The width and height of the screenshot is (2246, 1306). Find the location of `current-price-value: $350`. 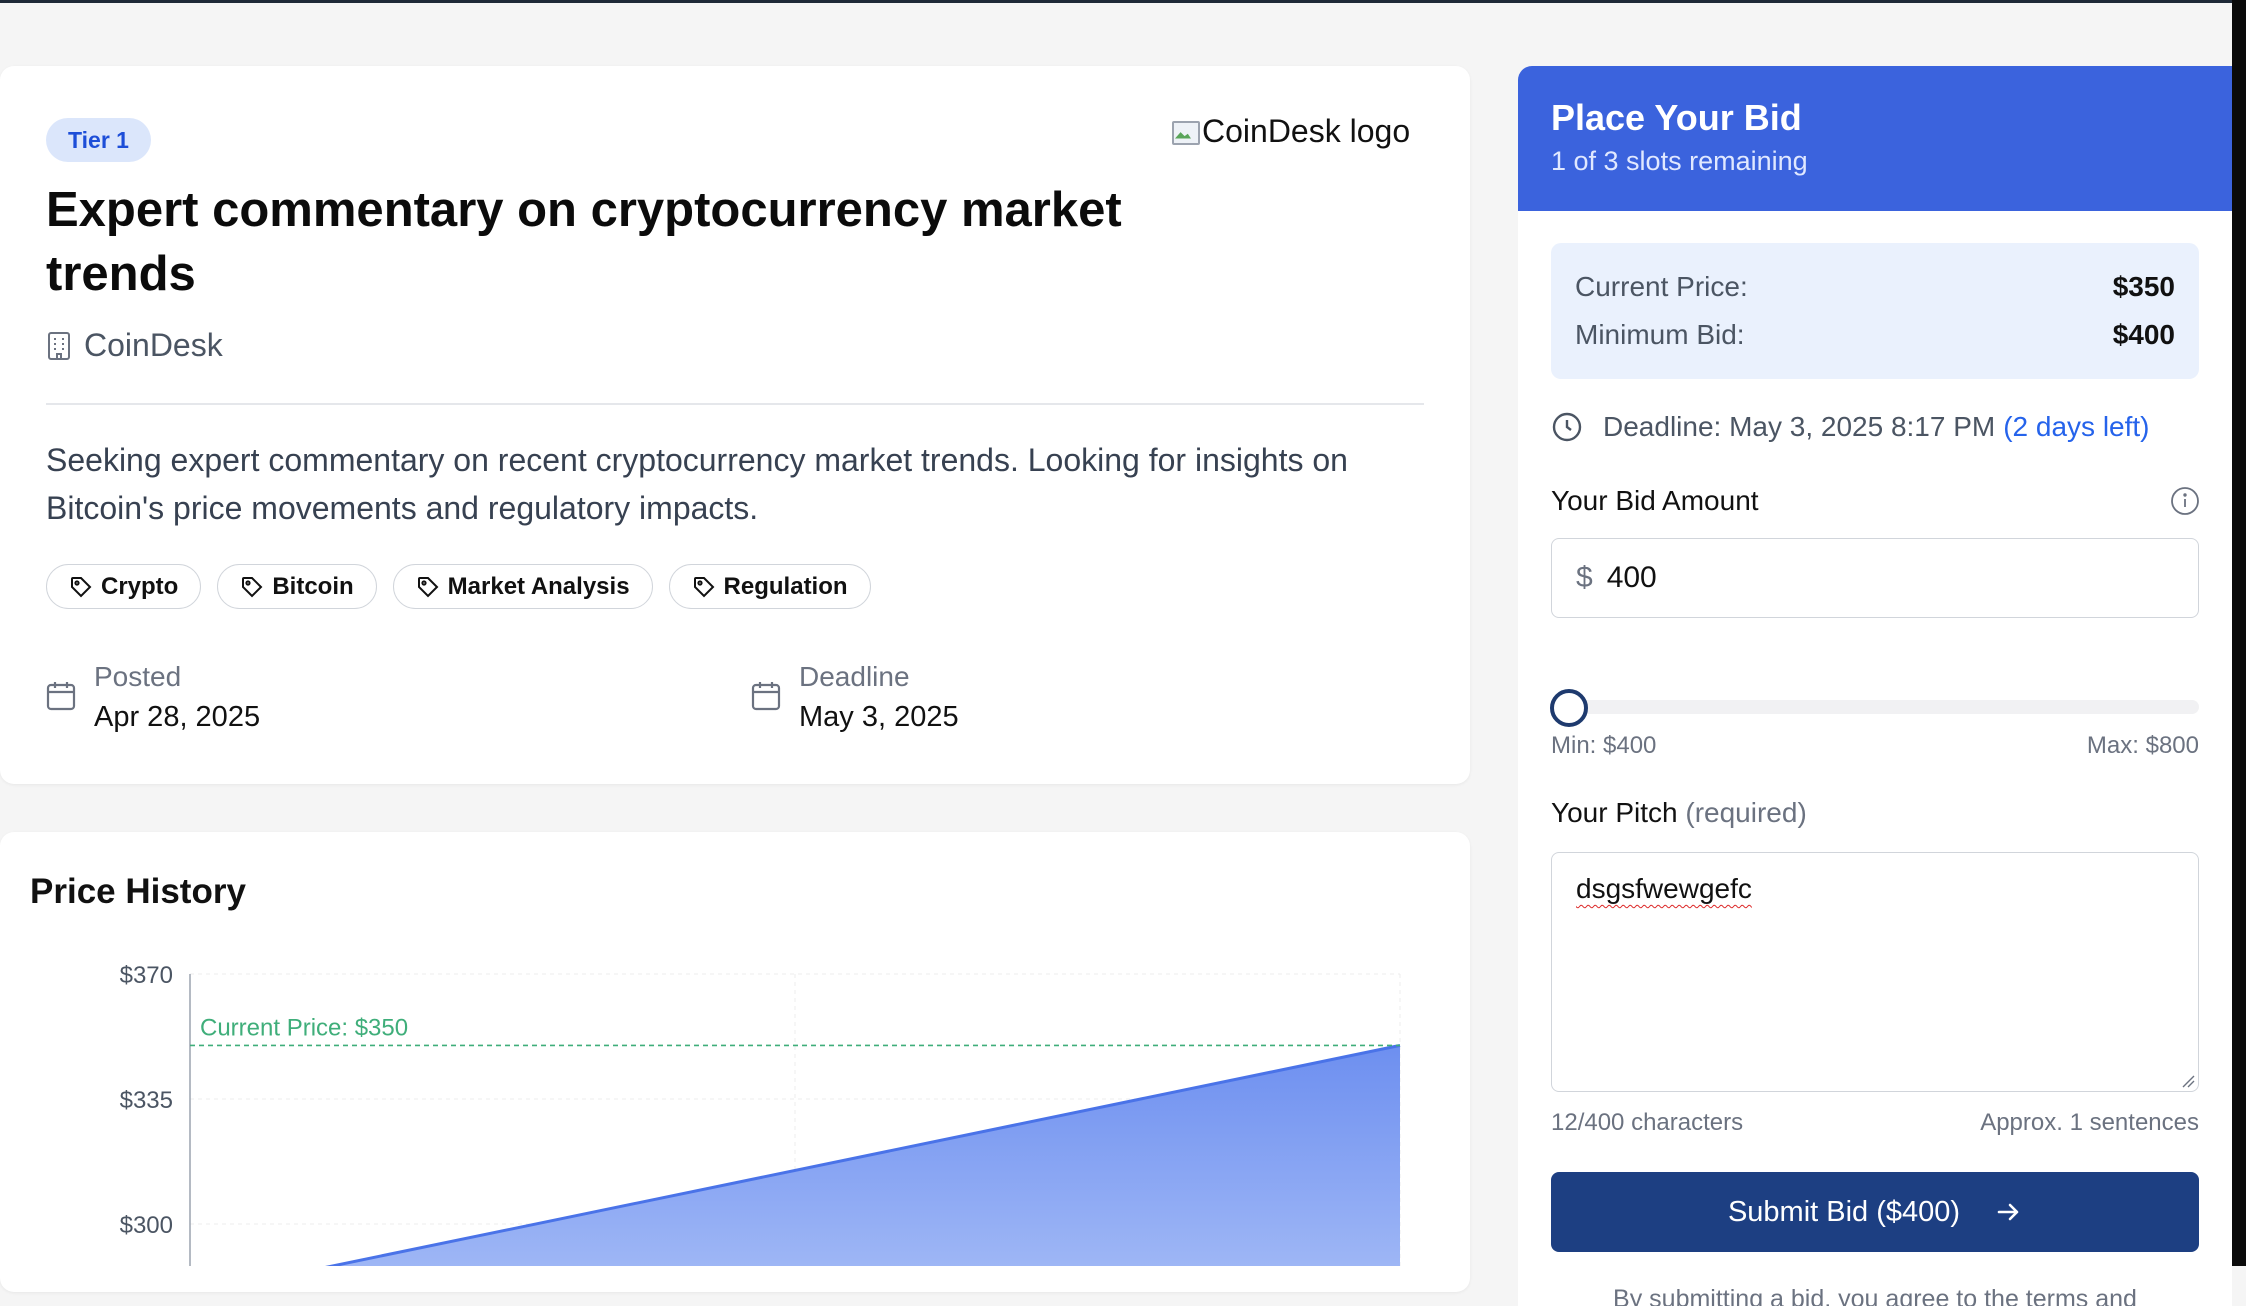

current-price-value: $350 is located at coordinates (2143, 286).